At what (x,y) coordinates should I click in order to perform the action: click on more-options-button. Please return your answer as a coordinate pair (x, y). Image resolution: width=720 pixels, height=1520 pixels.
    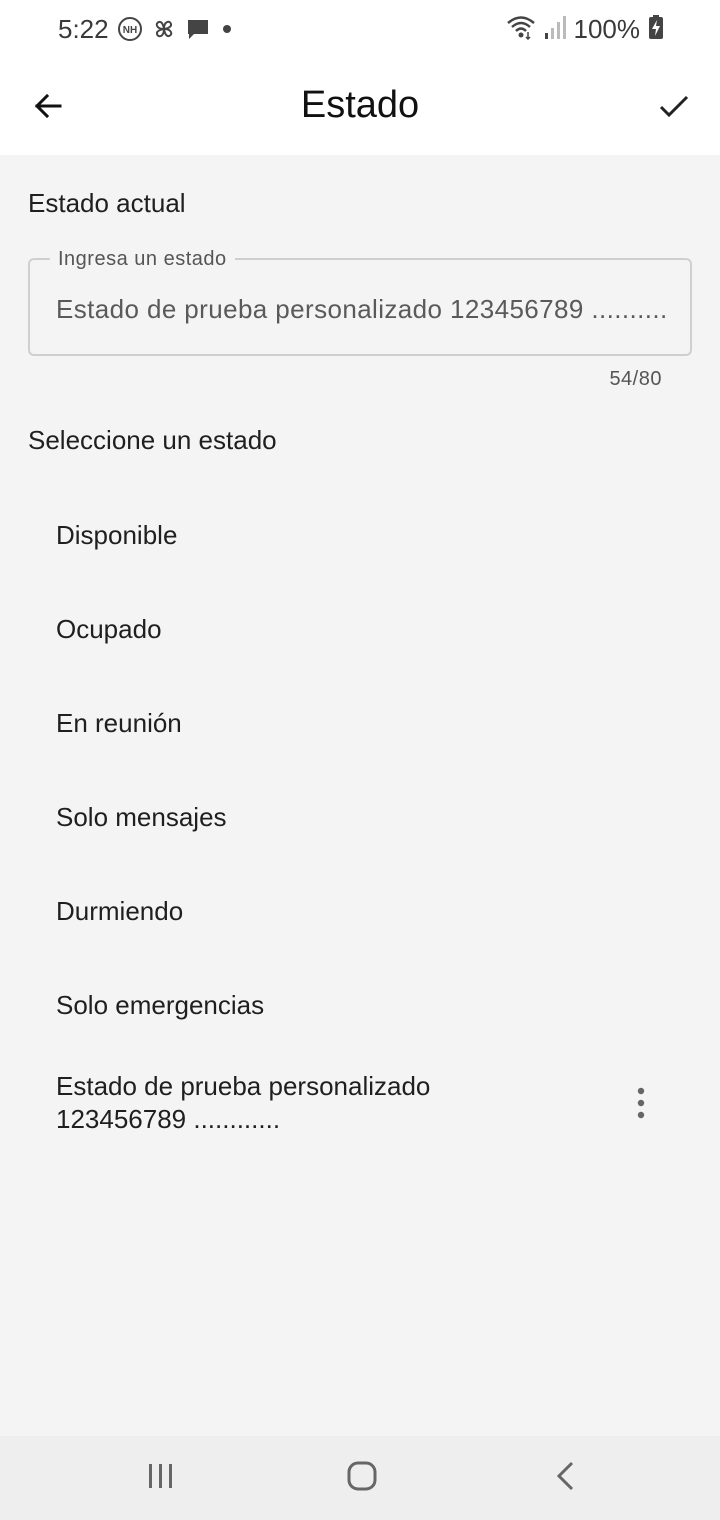
    Looking at the image, I should click on (641, 1105).